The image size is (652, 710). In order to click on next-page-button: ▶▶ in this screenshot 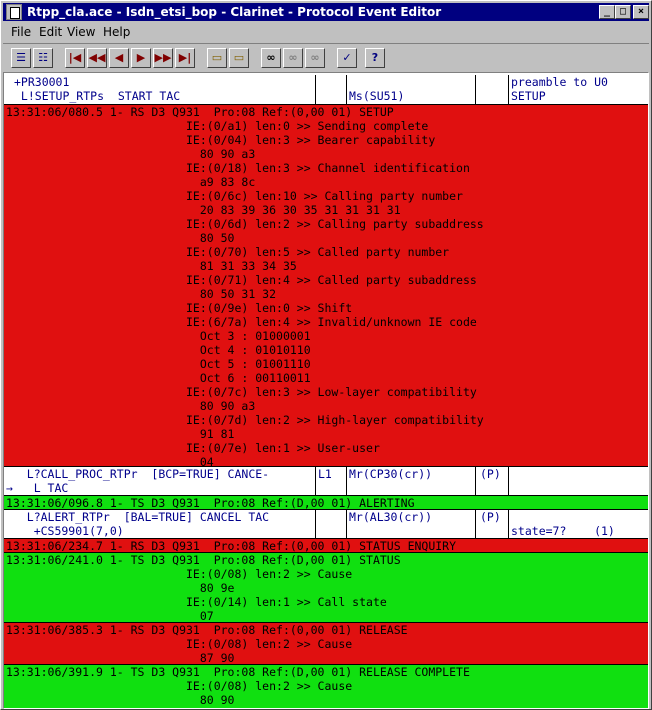, I will do `click(163, 58)`.